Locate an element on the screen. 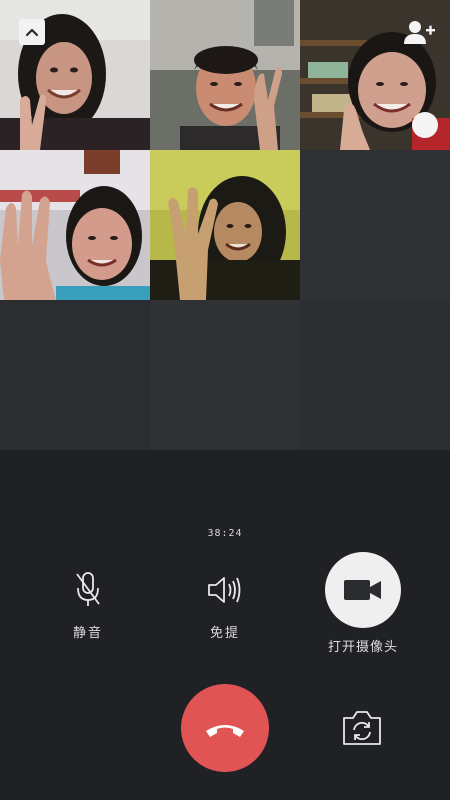  mute-button: 静音 is located at coordinates (88, 605).